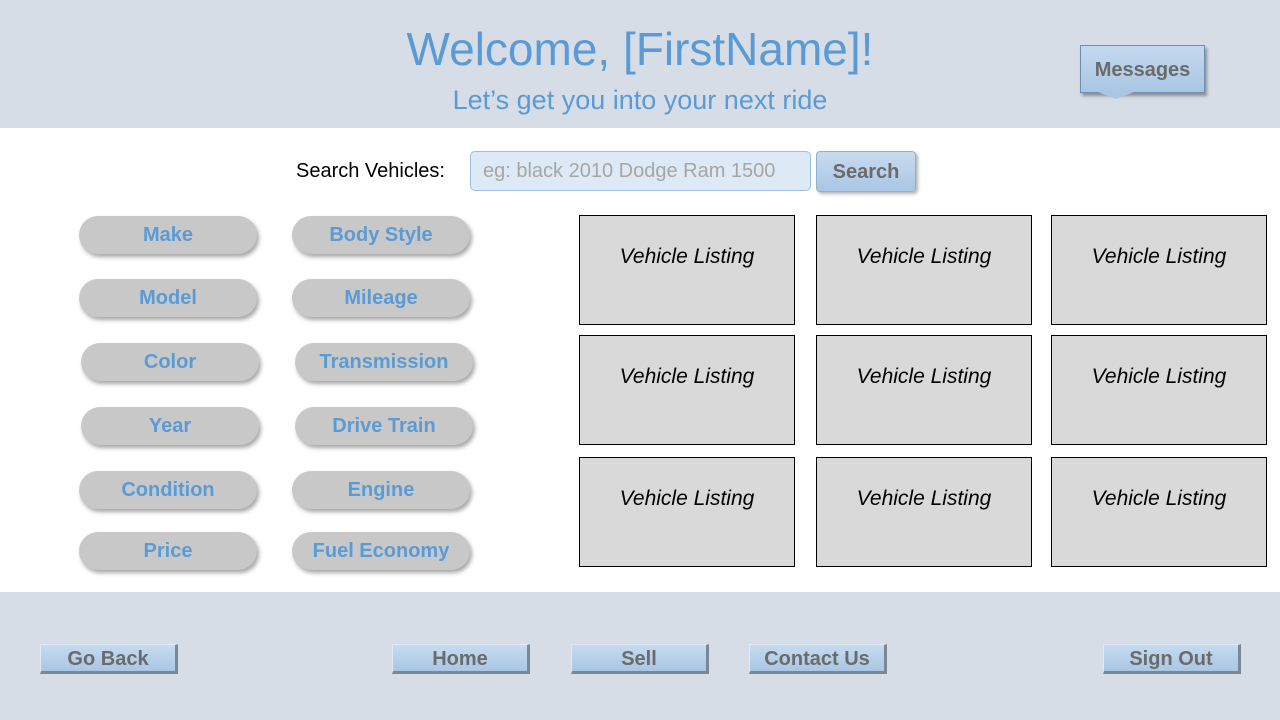 The width and height of the screenshot is (1280, 720). I want to click on filter-price: Price, so click(168, 551).